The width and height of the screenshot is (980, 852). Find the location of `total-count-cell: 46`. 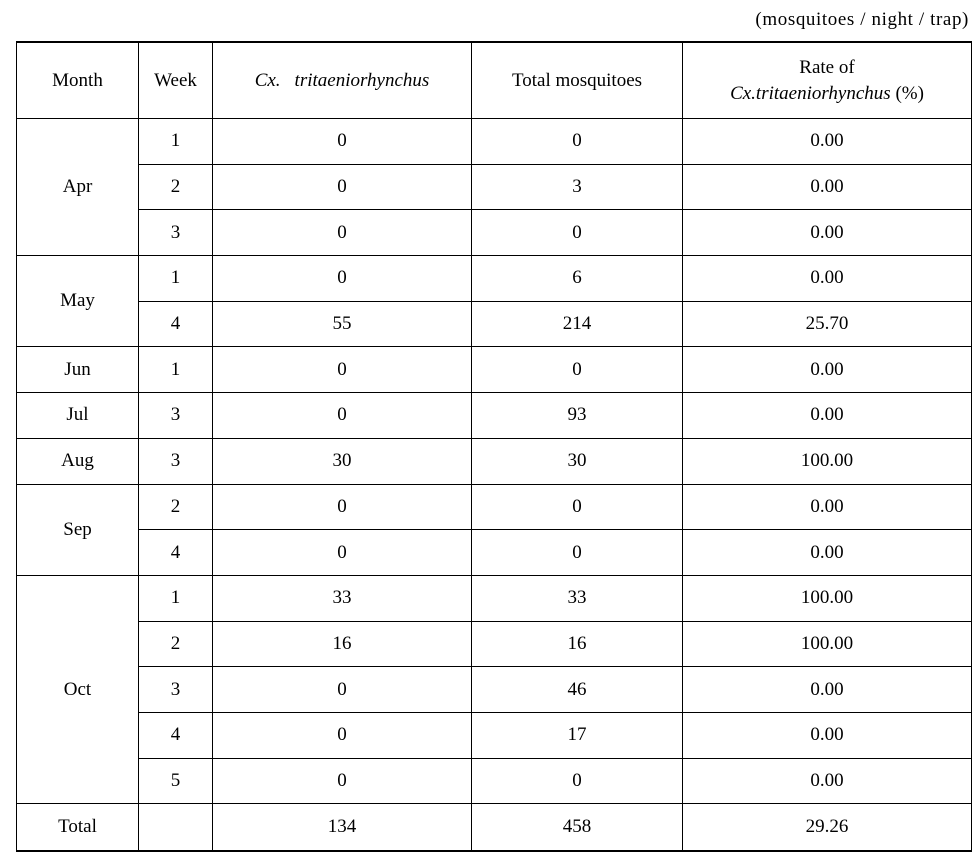

total-count-cell: 46 is located at coordinates (577, 689).